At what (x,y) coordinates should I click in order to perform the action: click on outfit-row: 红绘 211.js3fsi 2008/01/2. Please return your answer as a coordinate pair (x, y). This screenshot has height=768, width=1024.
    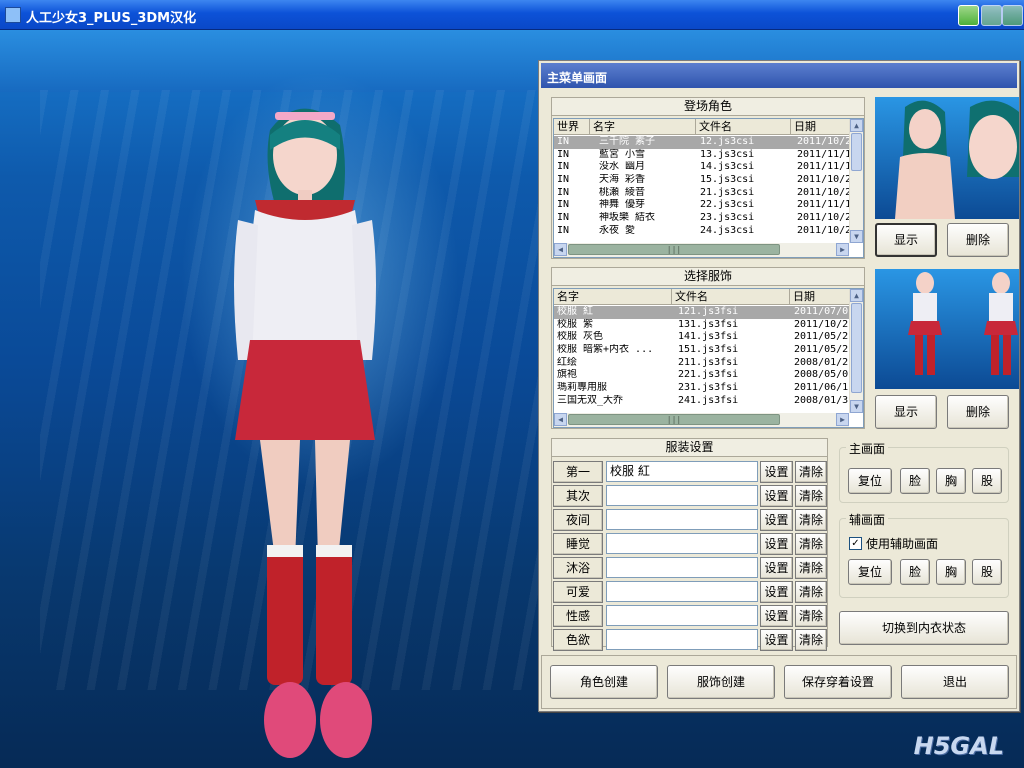
    Looking at the image, I should click on (701, 363).